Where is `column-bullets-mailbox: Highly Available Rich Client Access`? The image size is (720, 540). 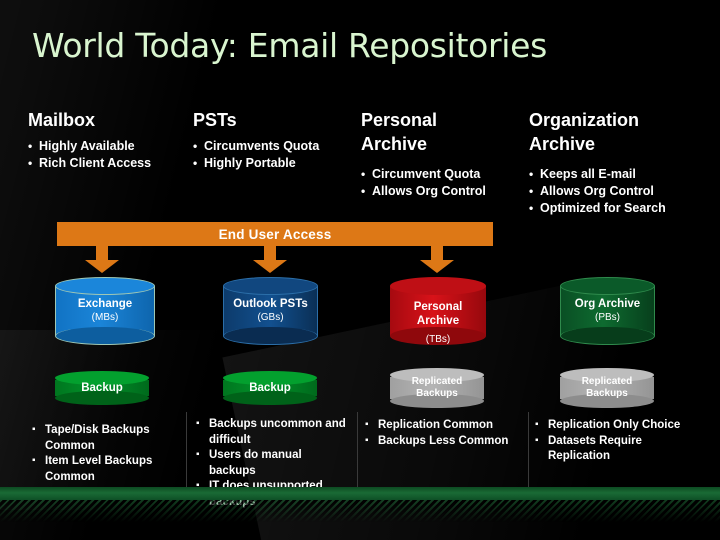 column-bullets-mailbox: Highly Available Rich Client Access is located at coordinates (88, 155).